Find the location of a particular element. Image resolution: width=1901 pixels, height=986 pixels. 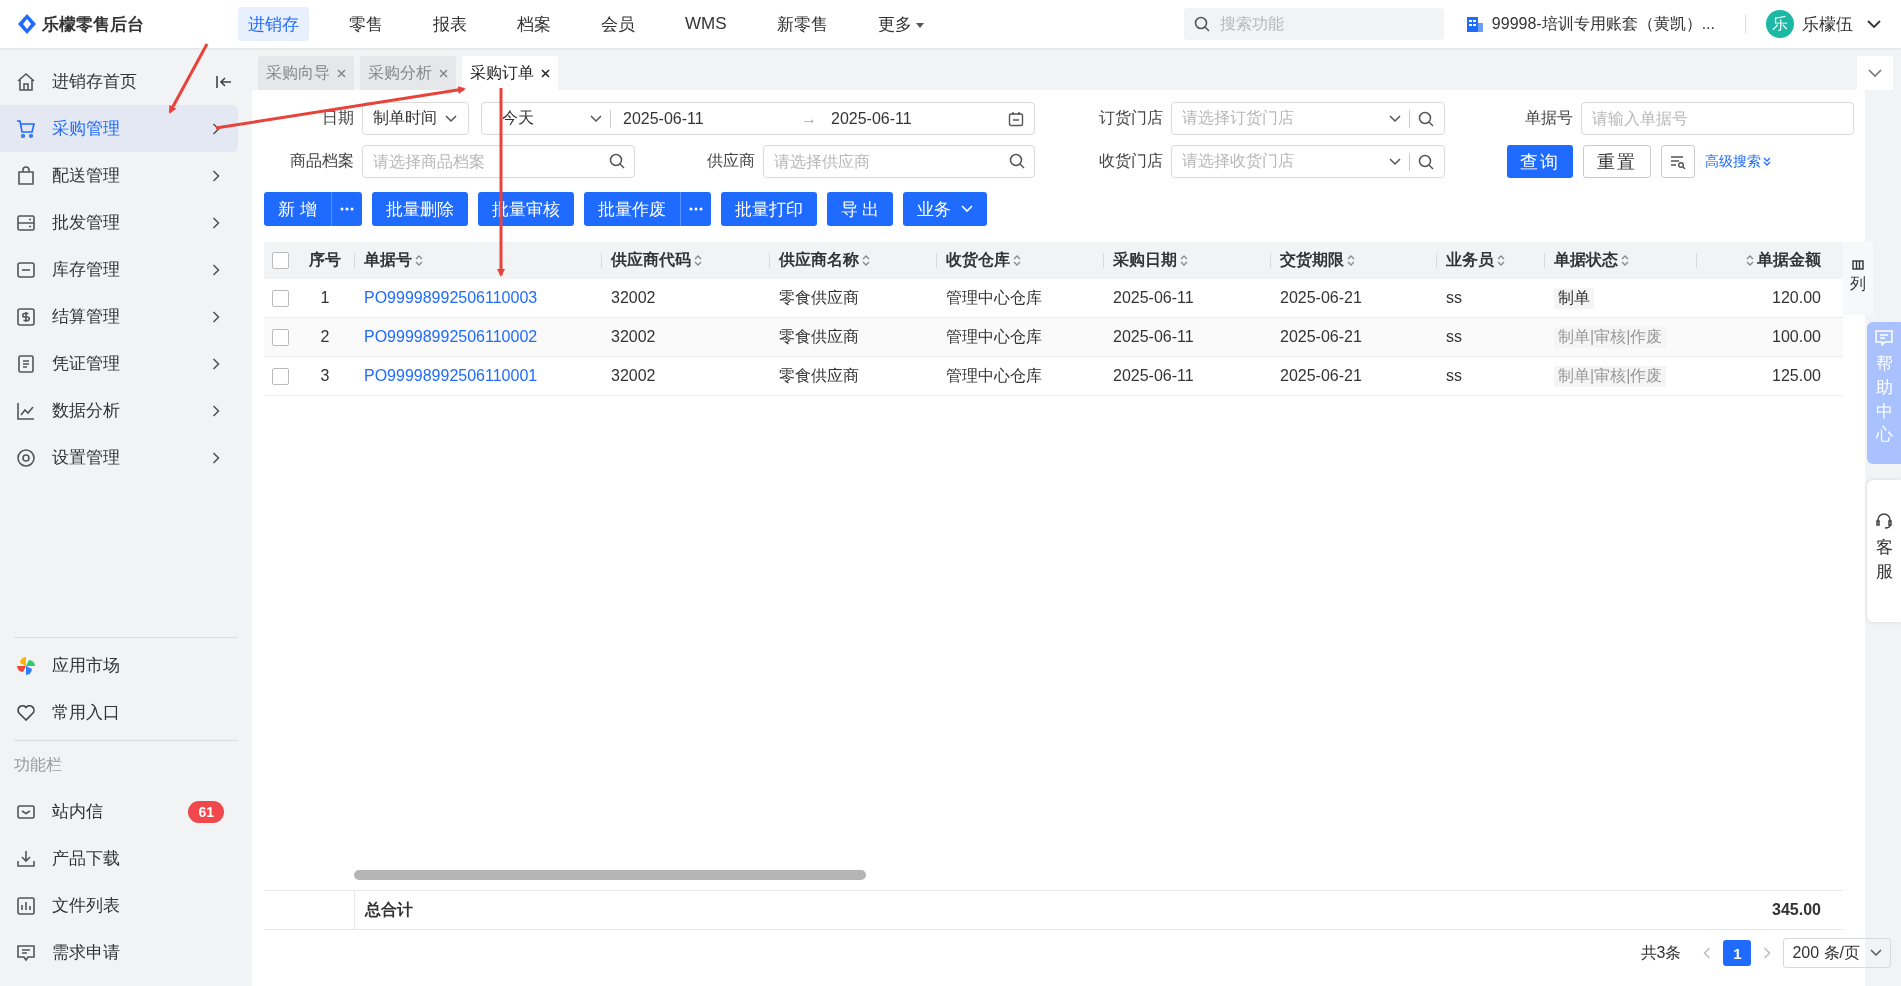

collapse-icon is located at coordinates (224, 82).